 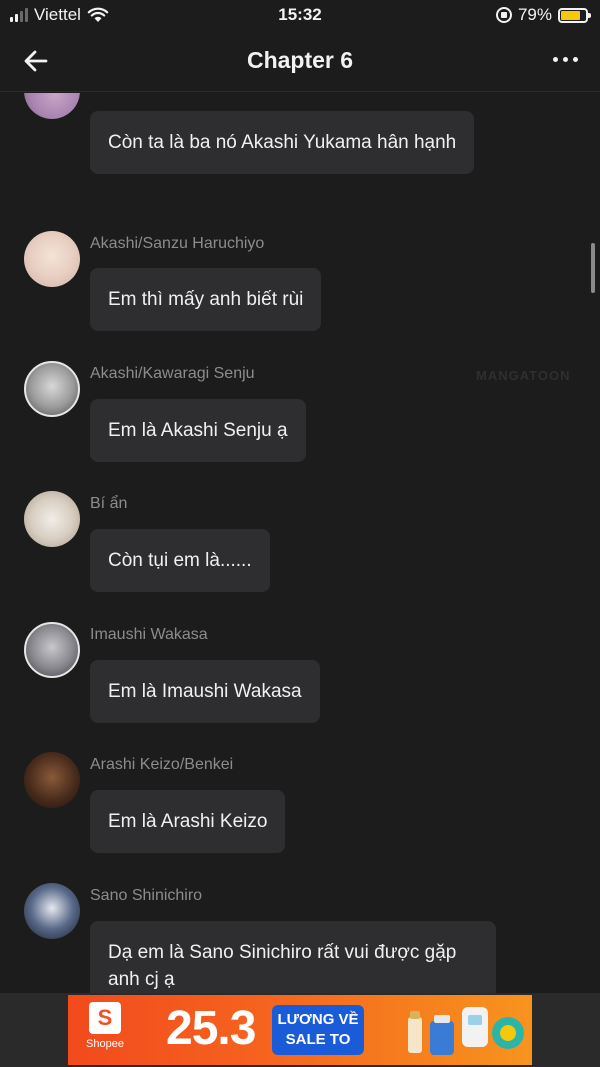 I want to click on battery-percent: 79%, so click(x=534, y=14).